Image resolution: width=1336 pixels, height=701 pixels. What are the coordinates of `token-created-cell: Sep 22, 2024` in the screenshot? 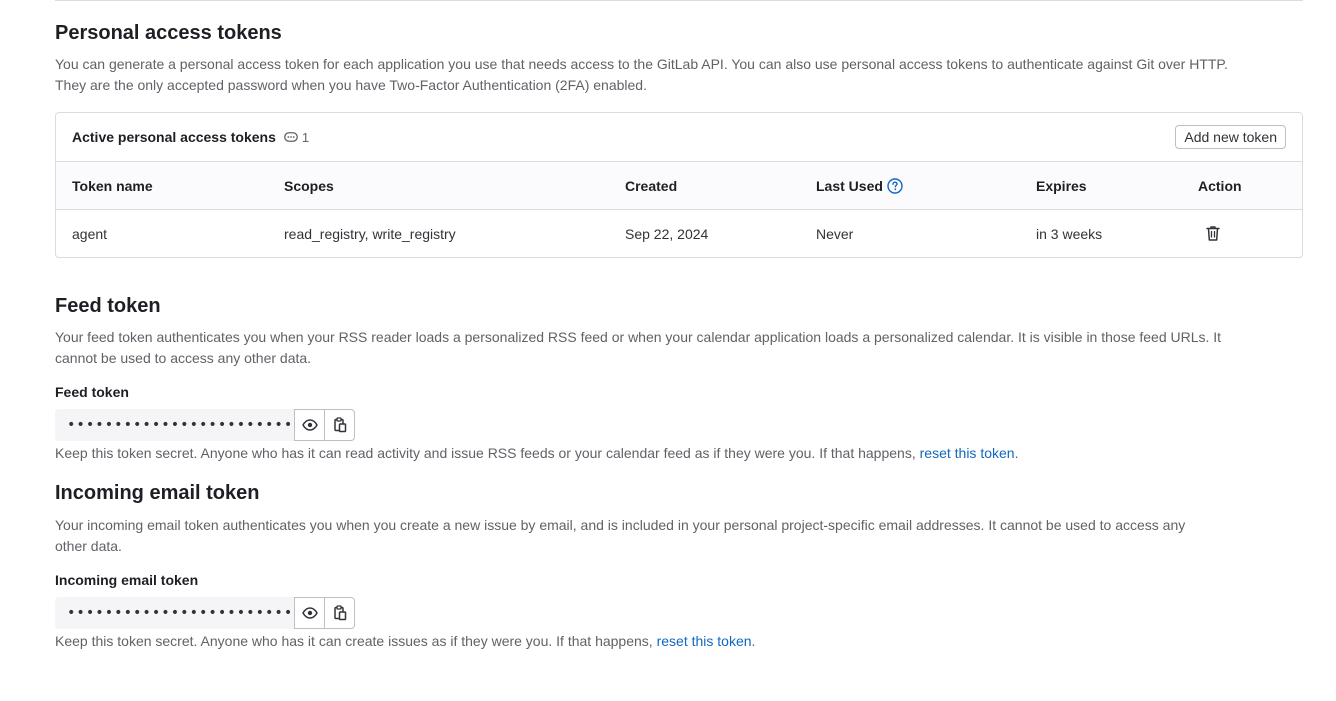 It's located at (667, 233).